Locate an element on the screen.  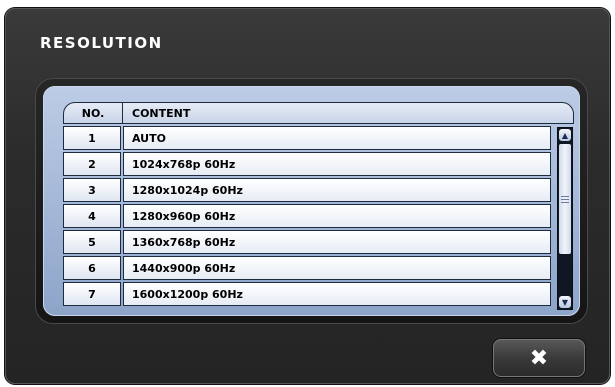
row-content: AUTO is located at coordinates (337, 138).